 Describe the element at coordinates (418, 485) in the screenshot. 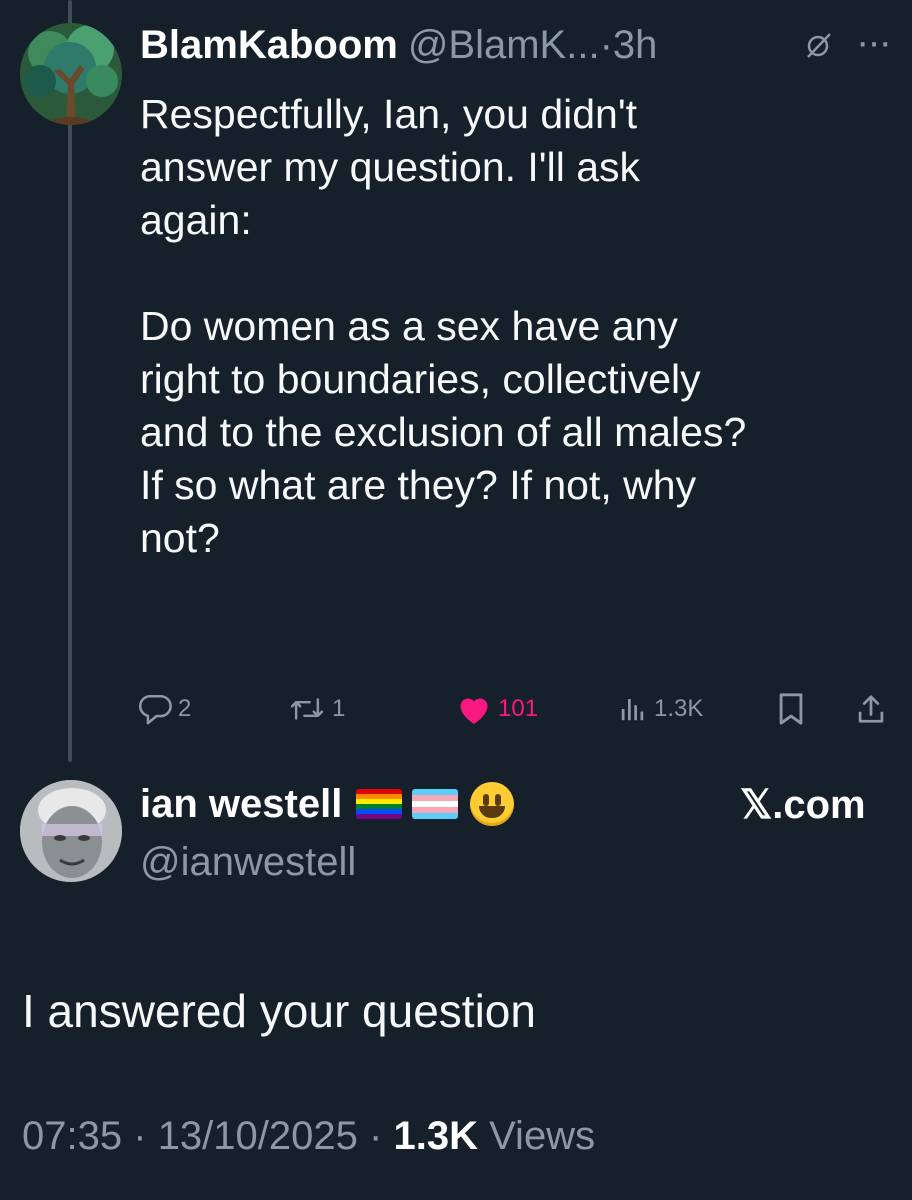

I see `body-line: If so what are they? If not, why` at that location.